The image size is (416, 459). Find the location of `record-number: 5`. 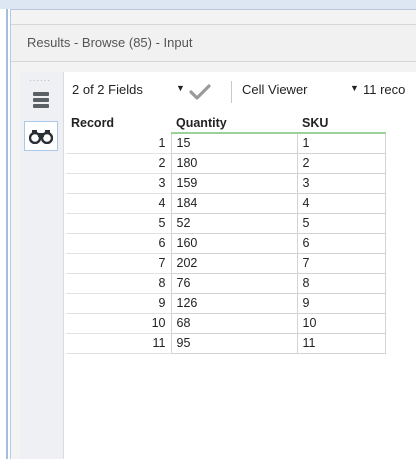

record-number: 5 is located at coordinates (119, 223).